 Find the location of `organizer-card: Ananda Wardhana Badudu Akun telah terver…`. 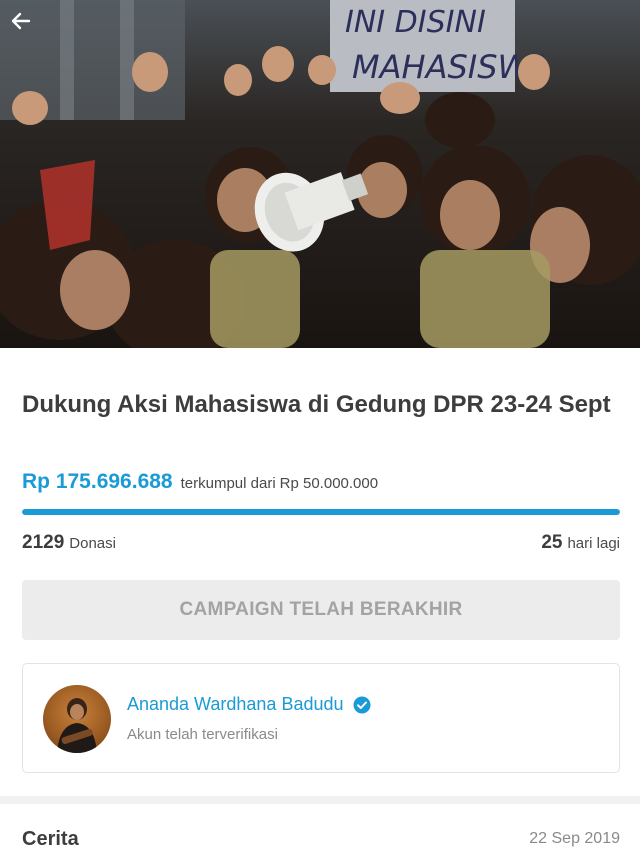

organizer-card: Ananda Wardhana Badudu Akun telah terver… is located at coordinates (321, 718).